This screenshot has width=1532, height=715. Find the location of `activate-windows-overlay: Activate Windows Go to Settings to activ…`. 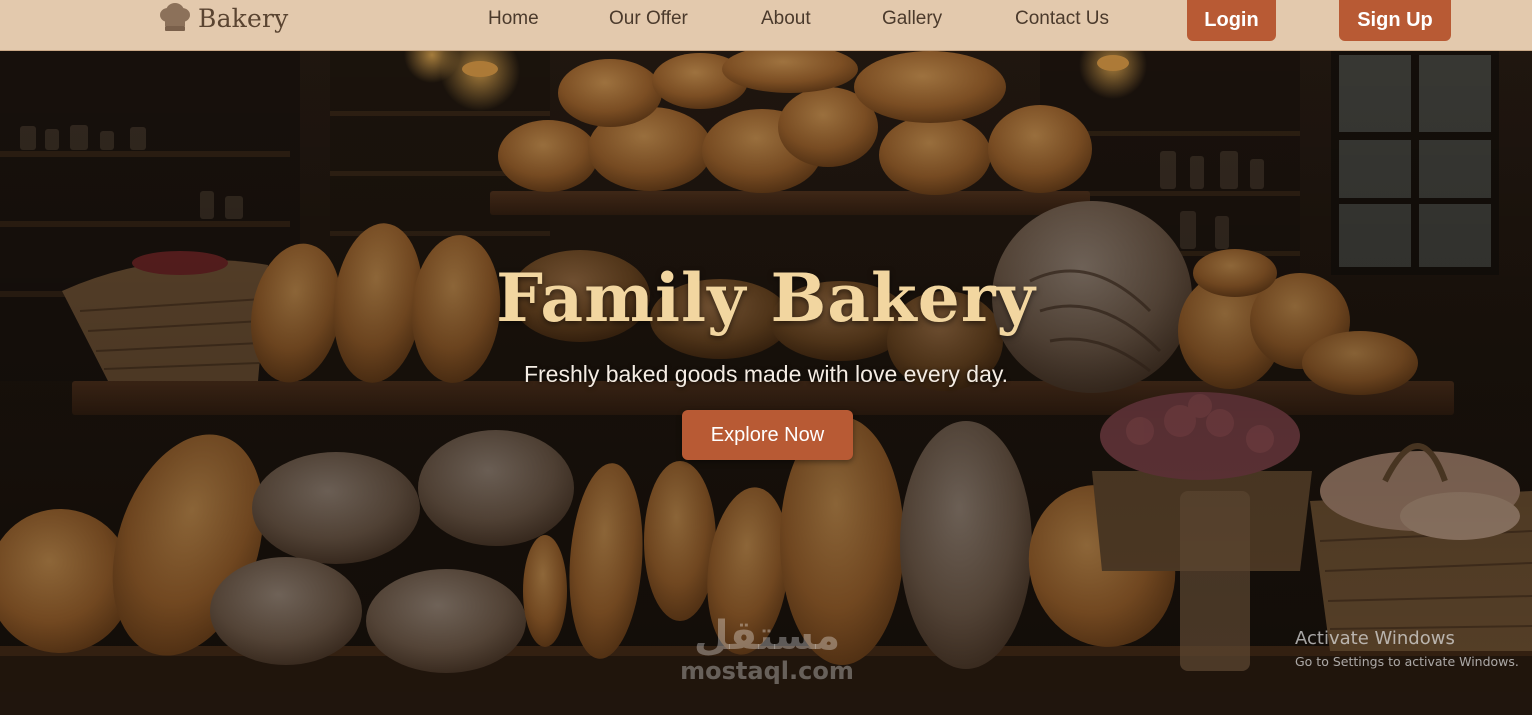

activate-windows-overlay: Activate Windows Go to Settings to activ… is located at coordinates (1407, 649).